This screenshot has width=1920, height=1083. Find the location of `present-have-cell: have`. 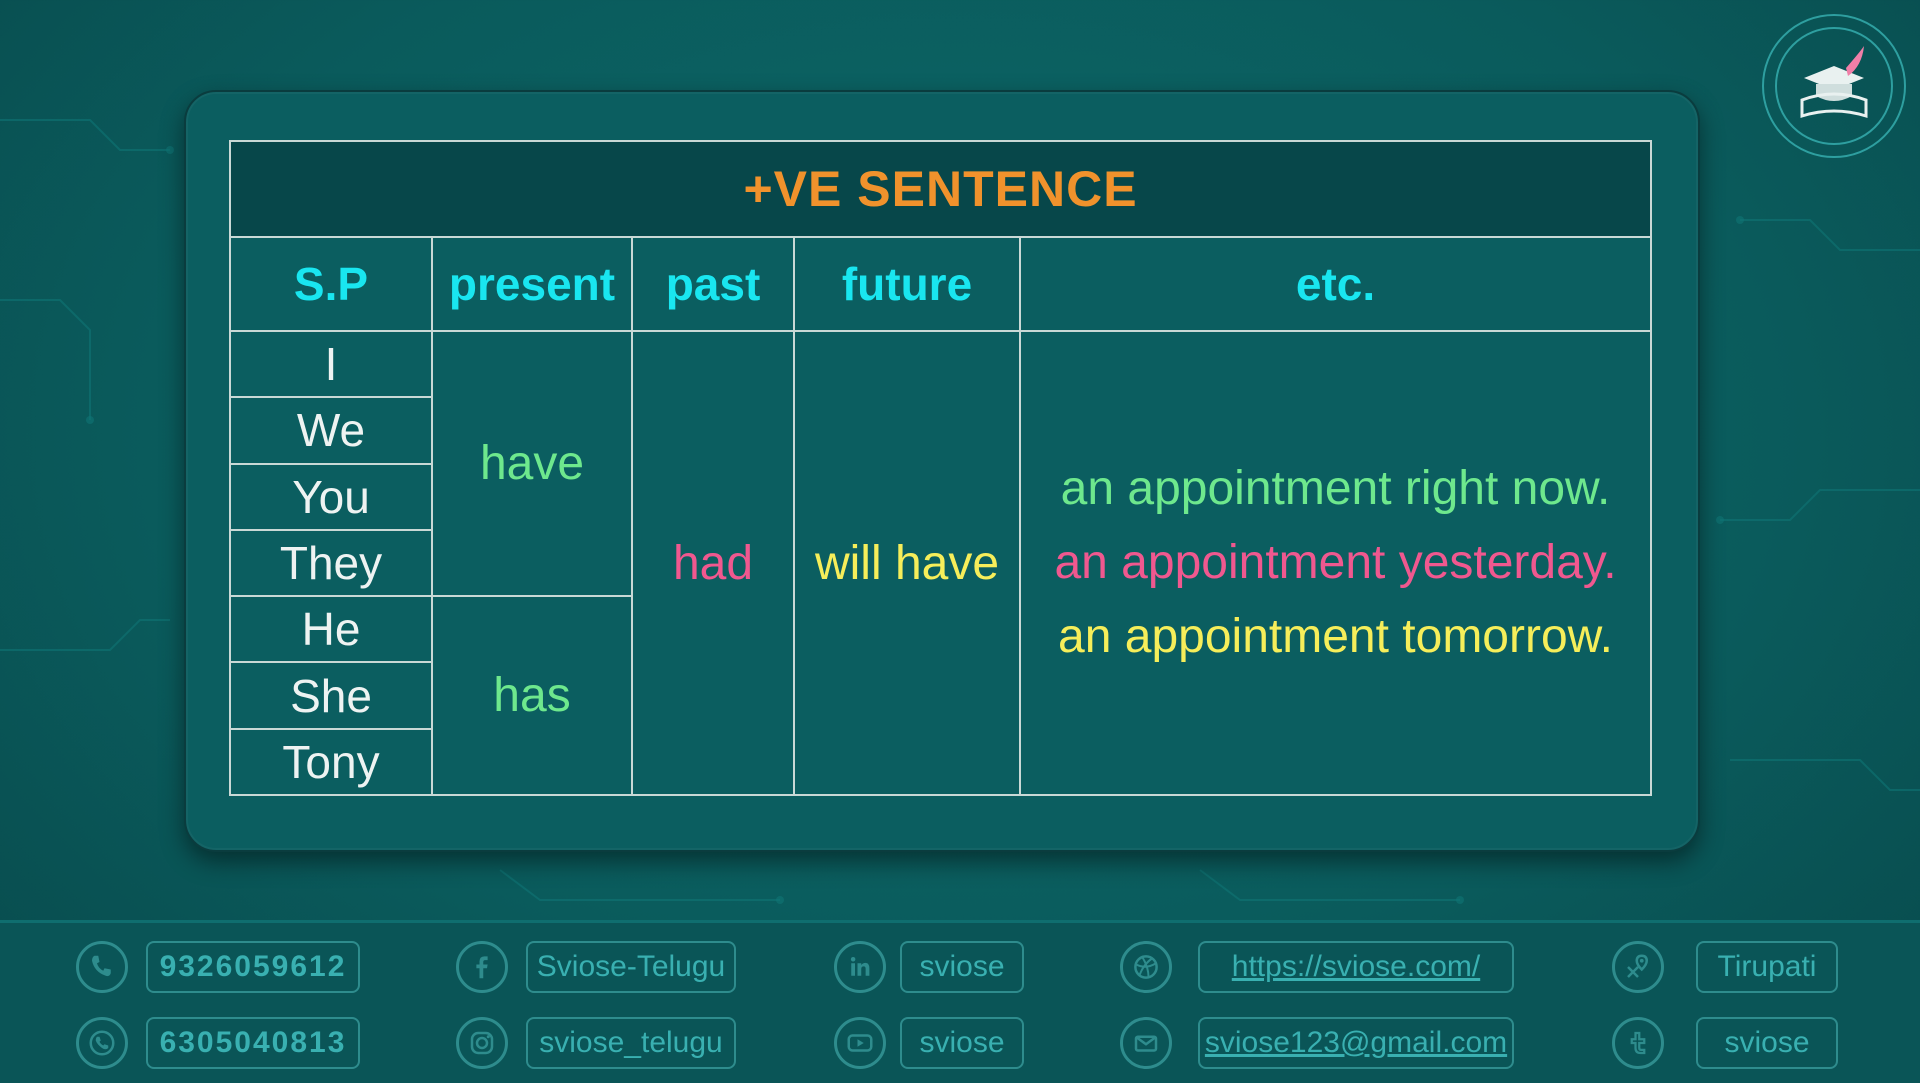

present-have-cell: have is located at coordinates (532, 463).